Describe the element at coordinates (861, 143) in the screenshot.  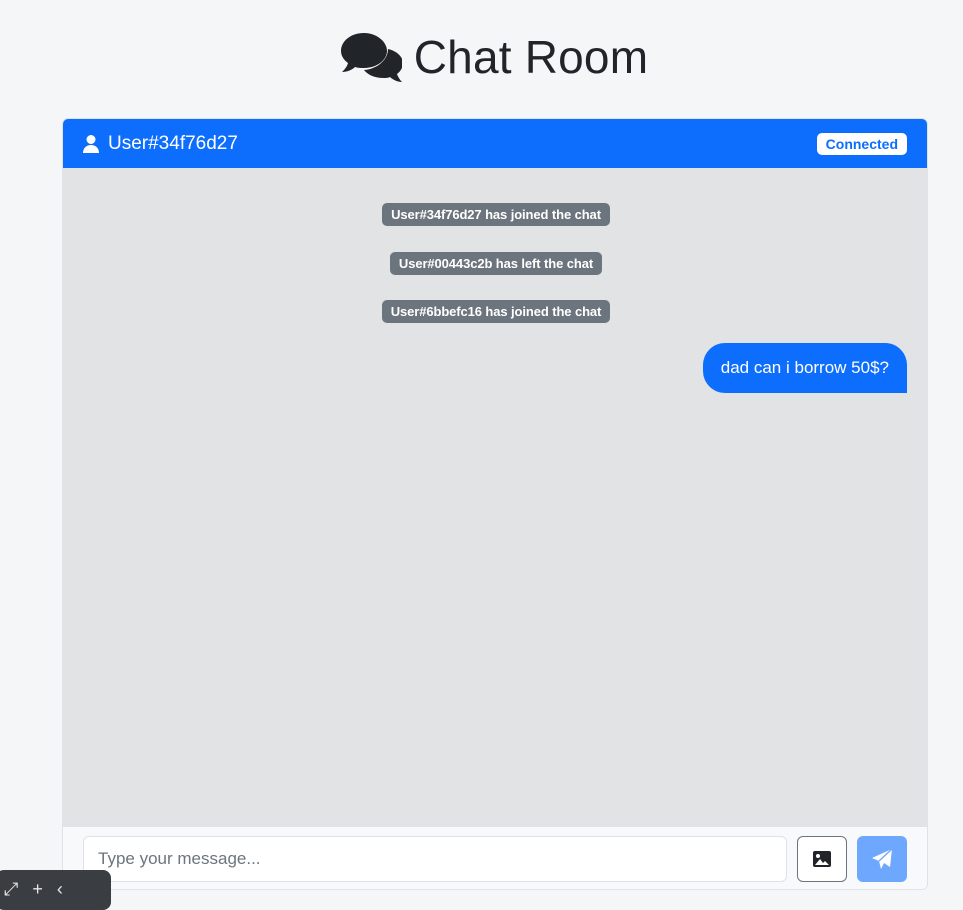
I see `status-badge: Connected` at that location.